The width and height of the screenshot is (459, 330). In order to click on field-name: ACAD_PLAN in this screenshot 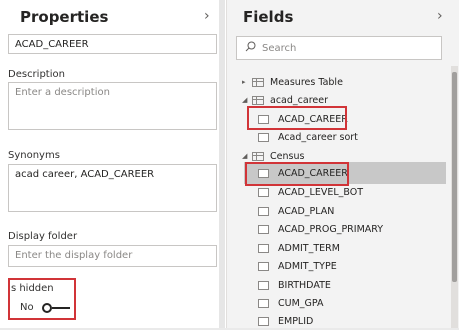, I will do `click(306, 211)`.